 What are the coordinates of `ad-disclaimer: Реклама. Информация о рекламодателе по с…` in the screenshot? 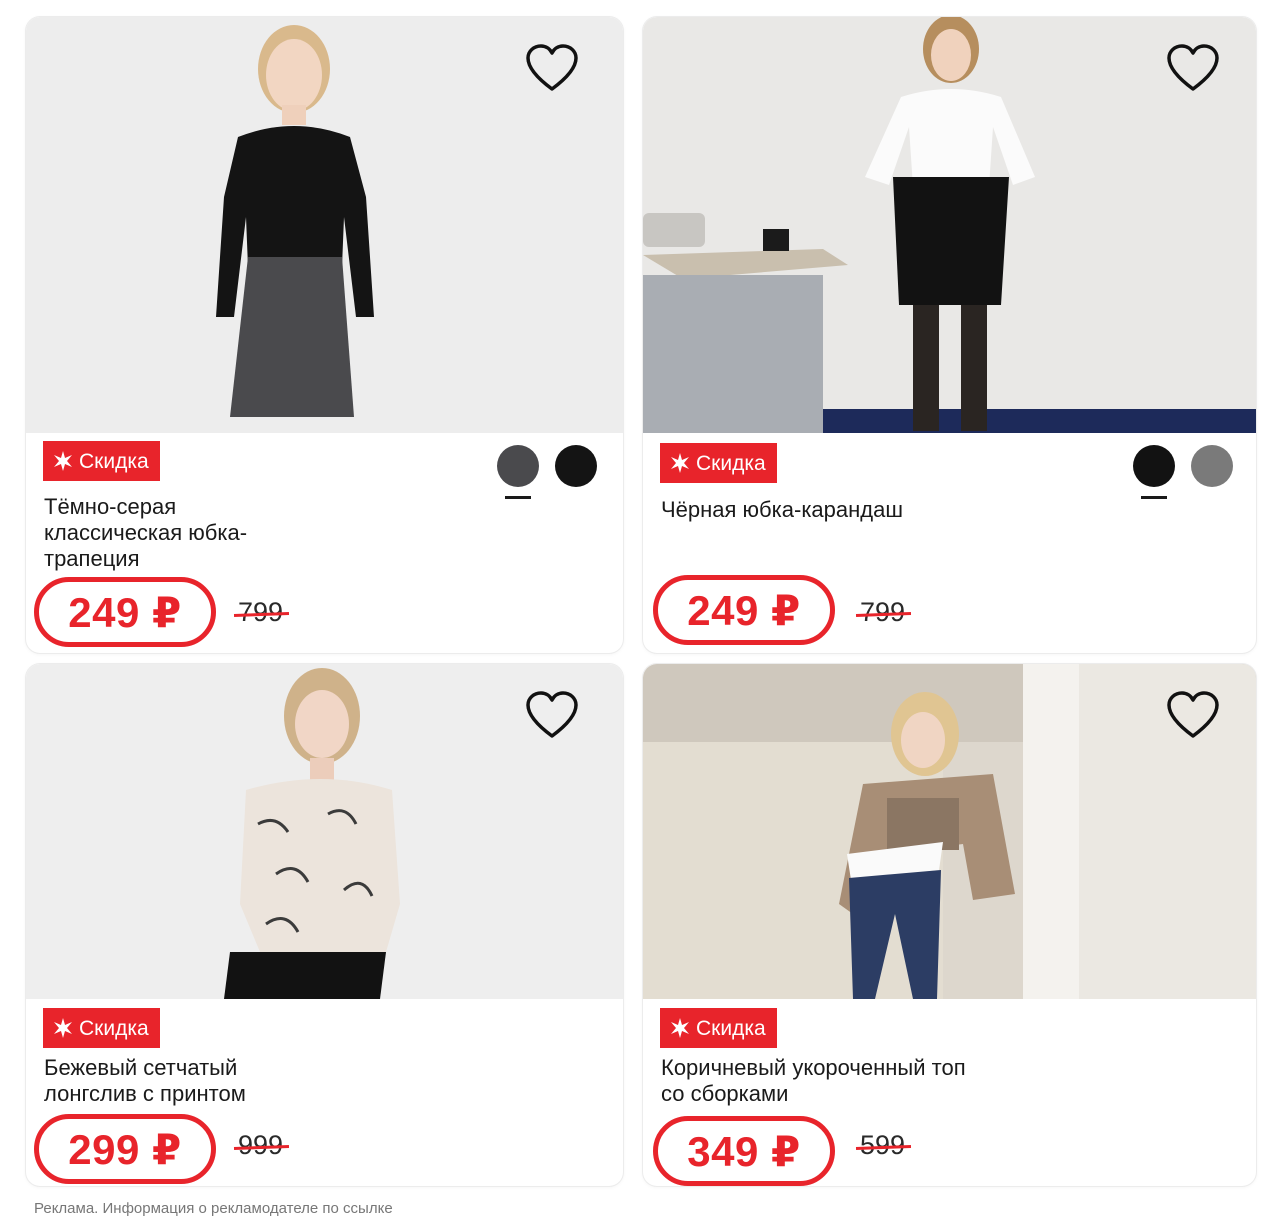 It's located at (213, 1208).